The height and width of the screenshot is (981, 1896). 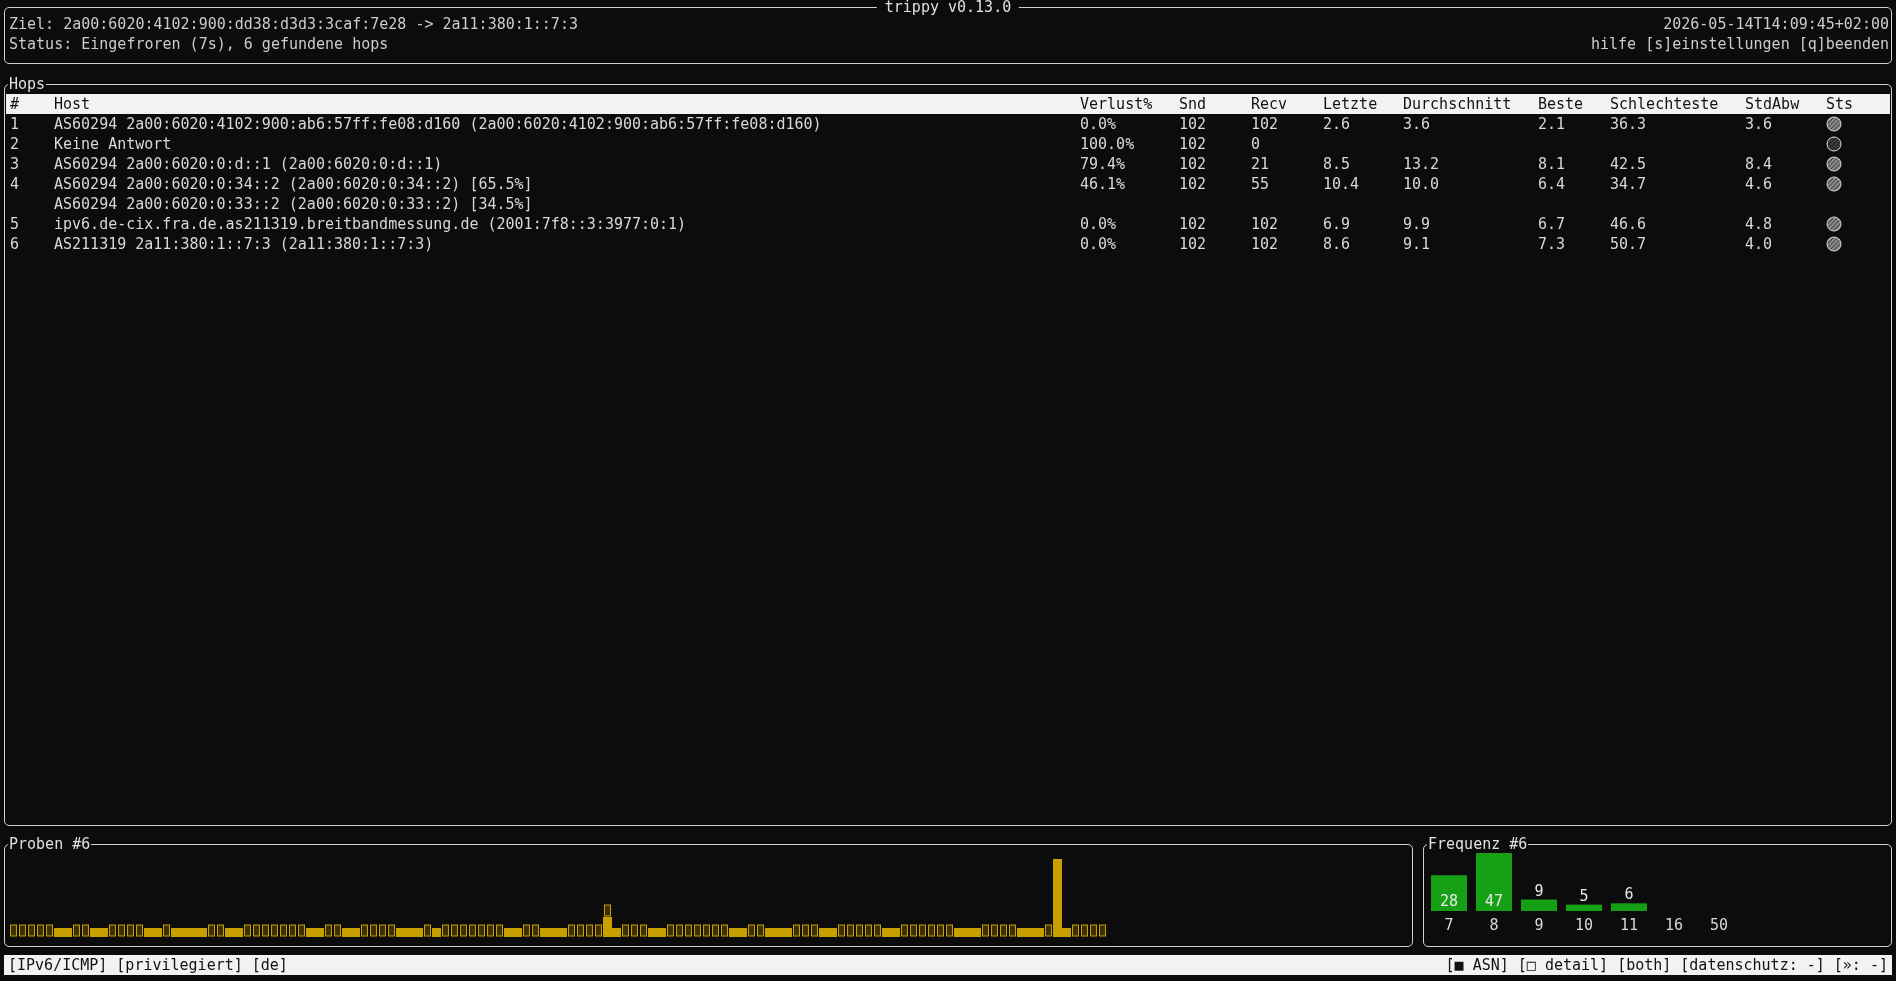 What do you see at coordinates (27, 84) in the screenshot?
I see `panel-title: Hops` at bounding box center [27, 84].